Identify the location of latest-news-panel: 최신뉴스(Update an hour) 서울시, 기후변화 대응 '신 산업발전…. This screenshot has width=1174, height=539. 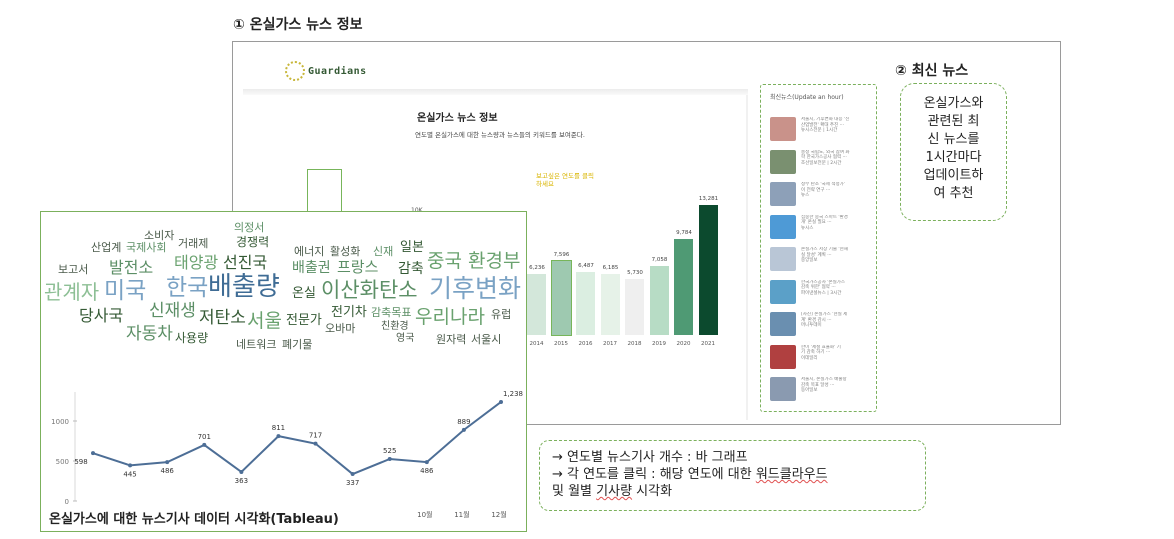
(818, 248).